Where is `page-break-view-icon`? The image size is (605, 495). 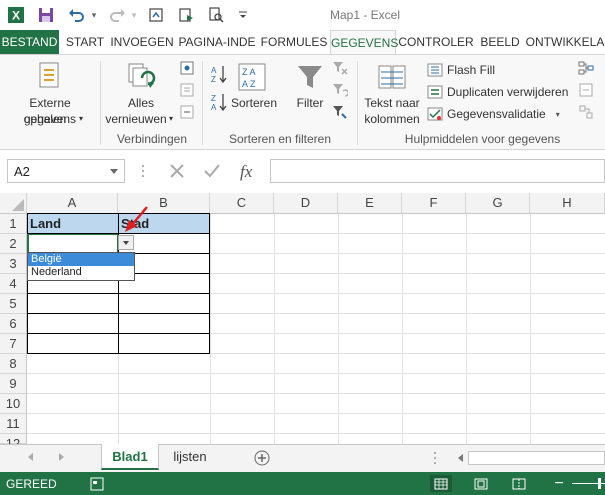
page-break-view-icon is located at coordinates (519, 483).